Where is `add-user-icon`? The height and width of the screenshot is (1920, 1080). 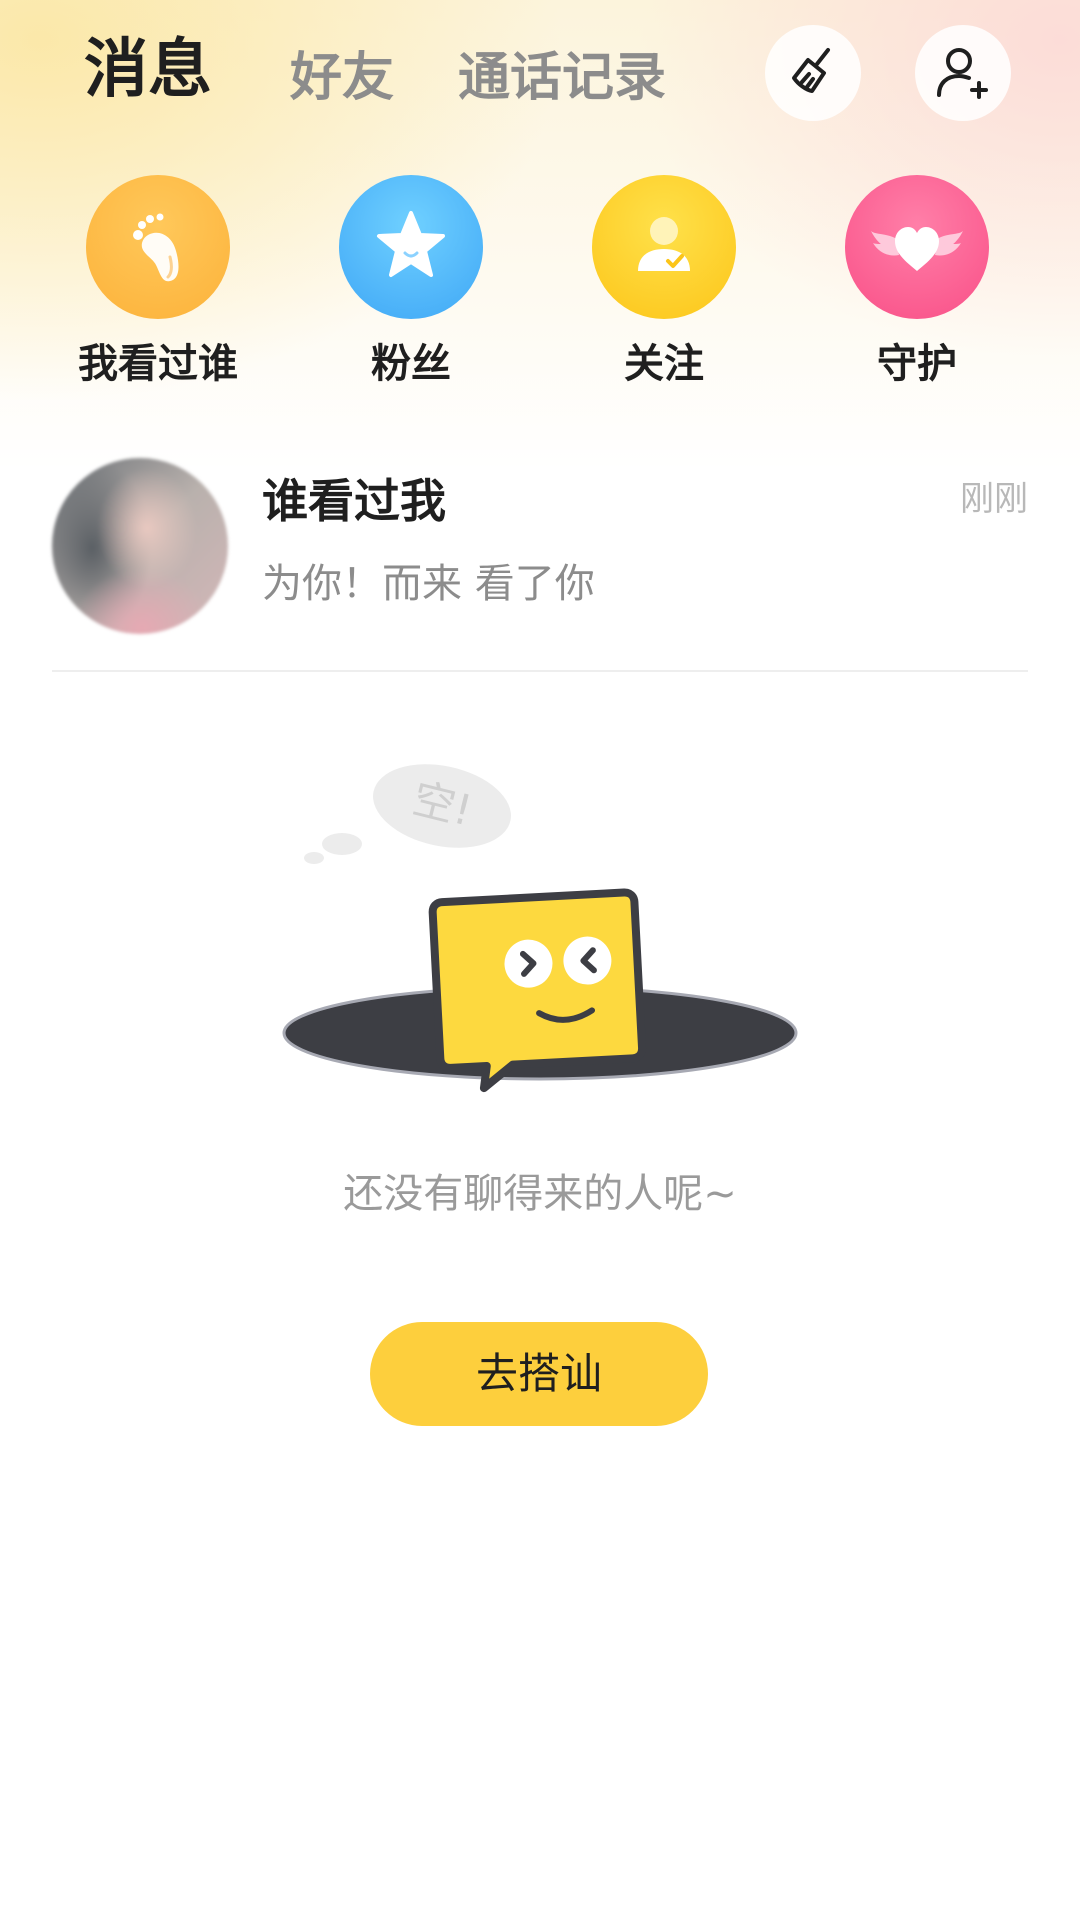 add-user-icon is located at coordinates (962, 73).